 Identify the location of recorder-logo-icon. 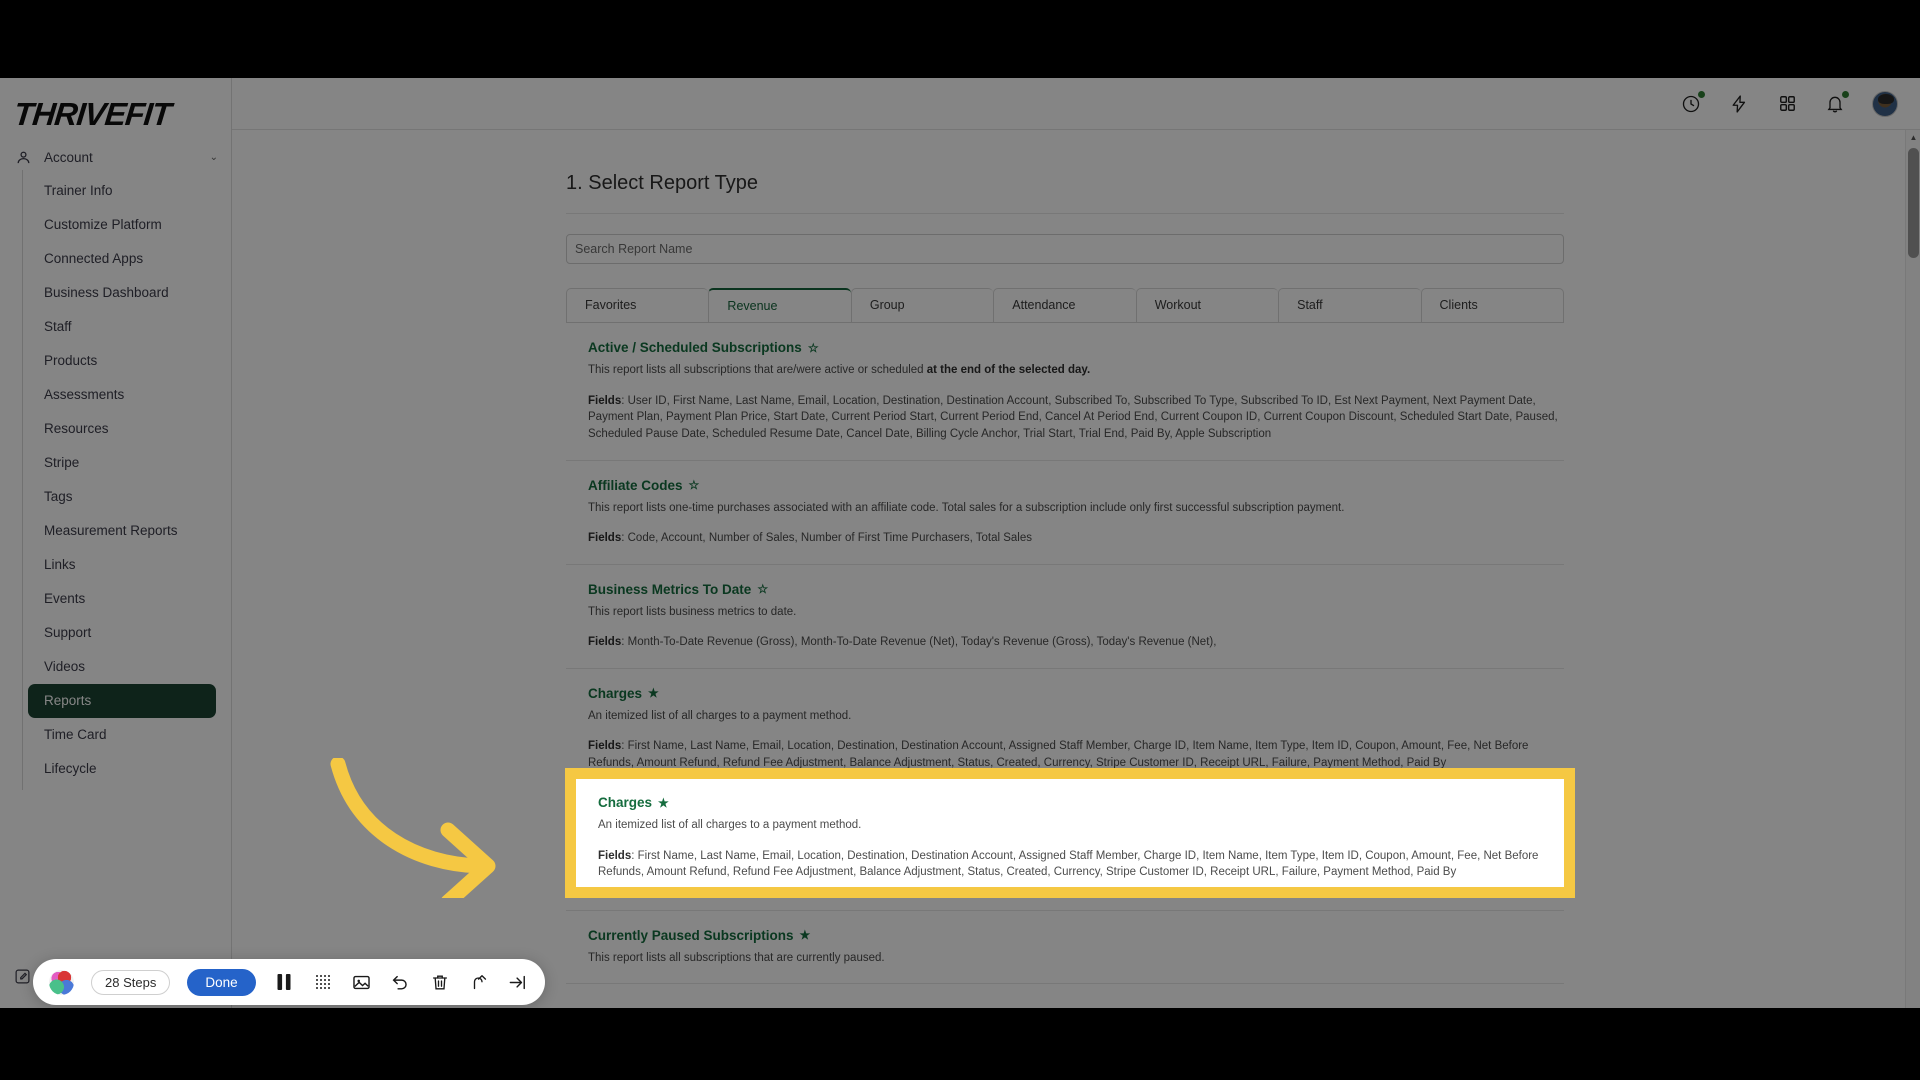
(61, 982).